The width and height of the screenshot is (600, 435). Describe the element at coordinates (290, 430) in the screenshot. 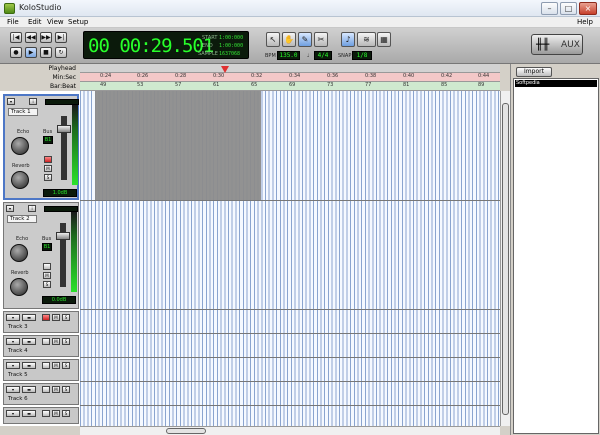

I see `horizontal-scrollbar` at that location.